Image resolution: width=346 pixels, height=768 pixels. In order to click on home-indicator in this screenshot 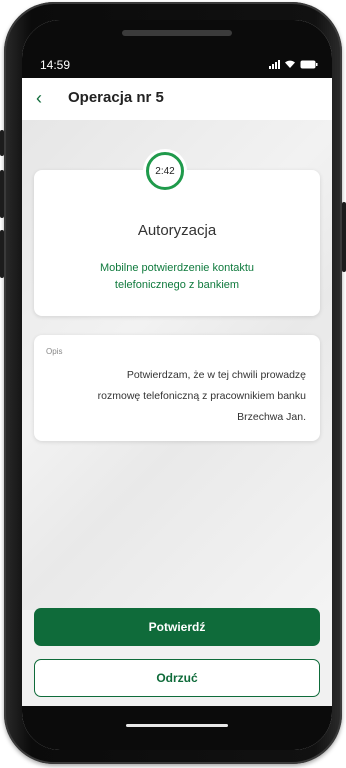, I will do `click(177, 725)`.